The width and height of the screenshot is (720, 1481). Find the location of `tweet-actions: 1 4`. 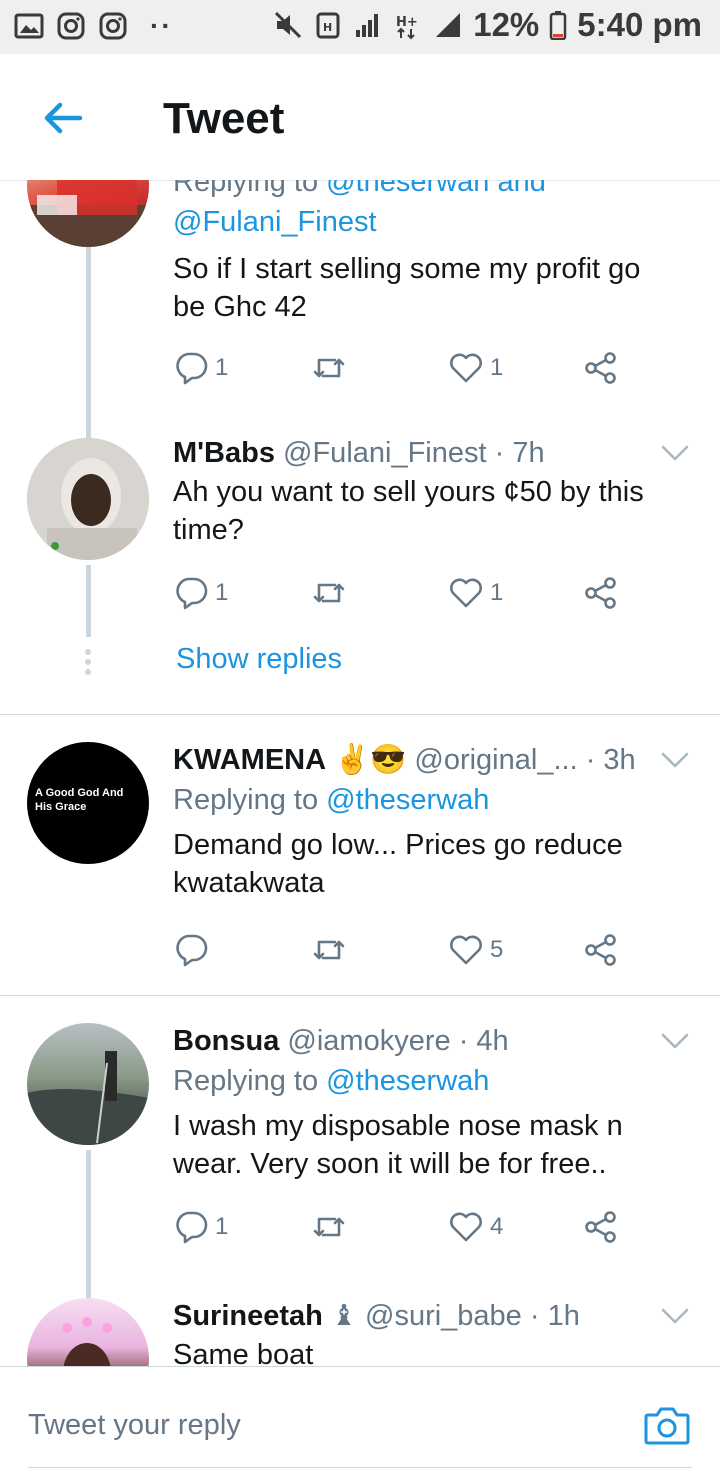

tweet-actions: 1 4 is located at coordinates (408, 1227).